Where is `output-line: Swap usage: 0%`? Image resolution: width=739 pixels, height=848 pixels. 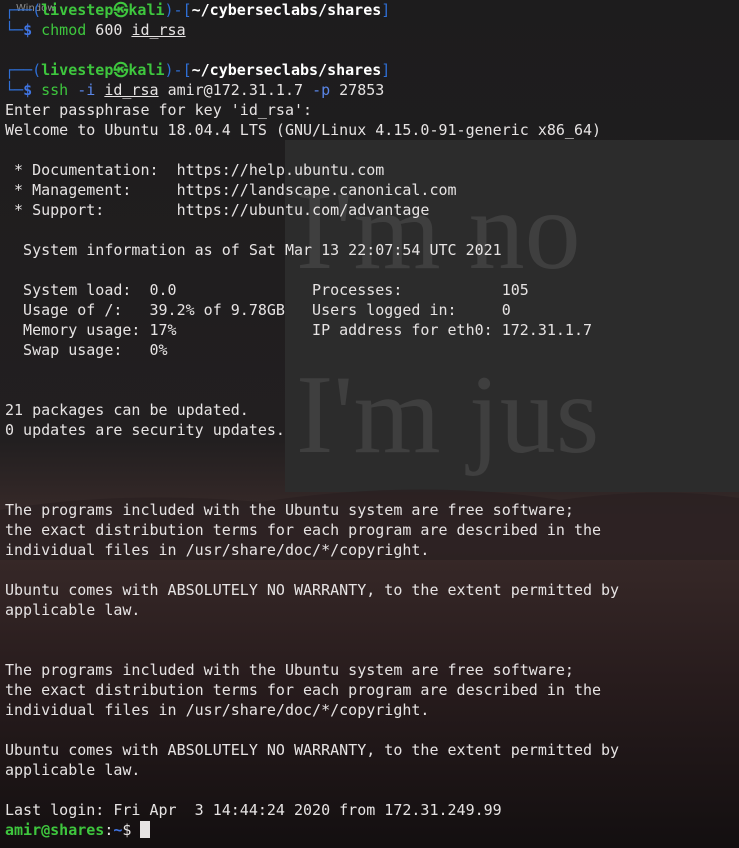 output-line: Swap usage: 0% is located at coordinates (86, 350).